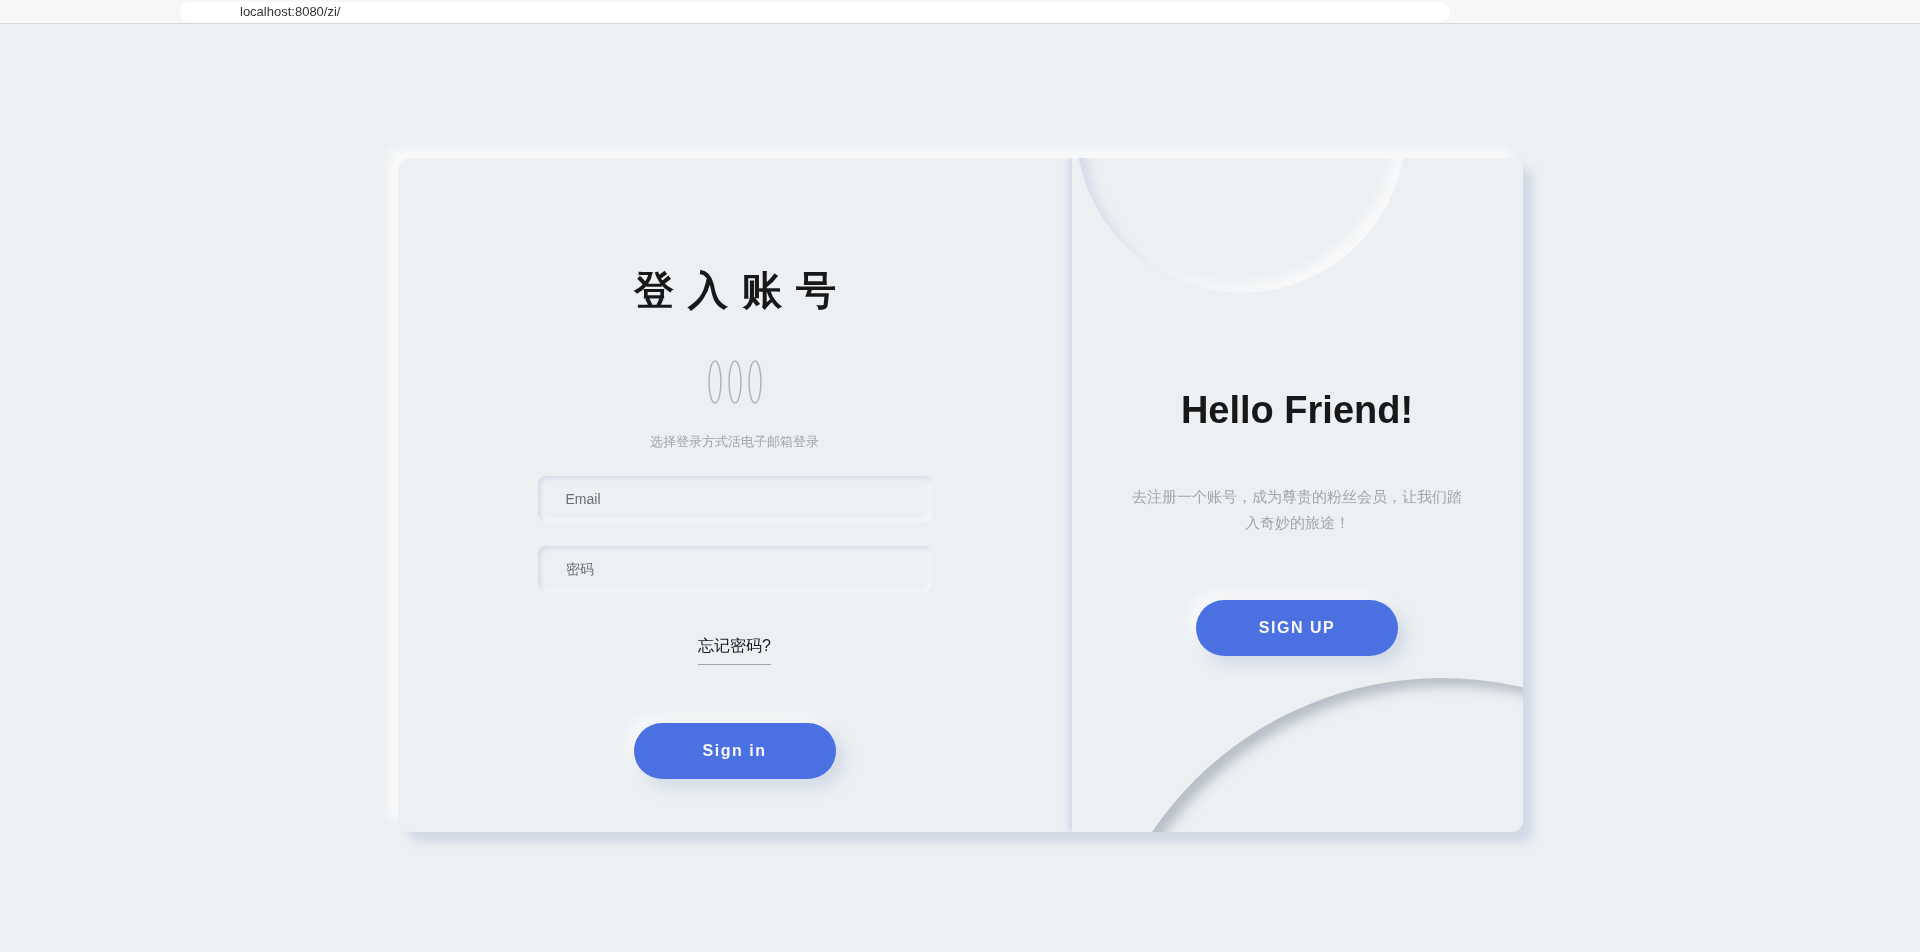  Describe the element at coordinates (734, 649) in the screenshot. I see `forgot-password-link: 忘记密码?` at that location.